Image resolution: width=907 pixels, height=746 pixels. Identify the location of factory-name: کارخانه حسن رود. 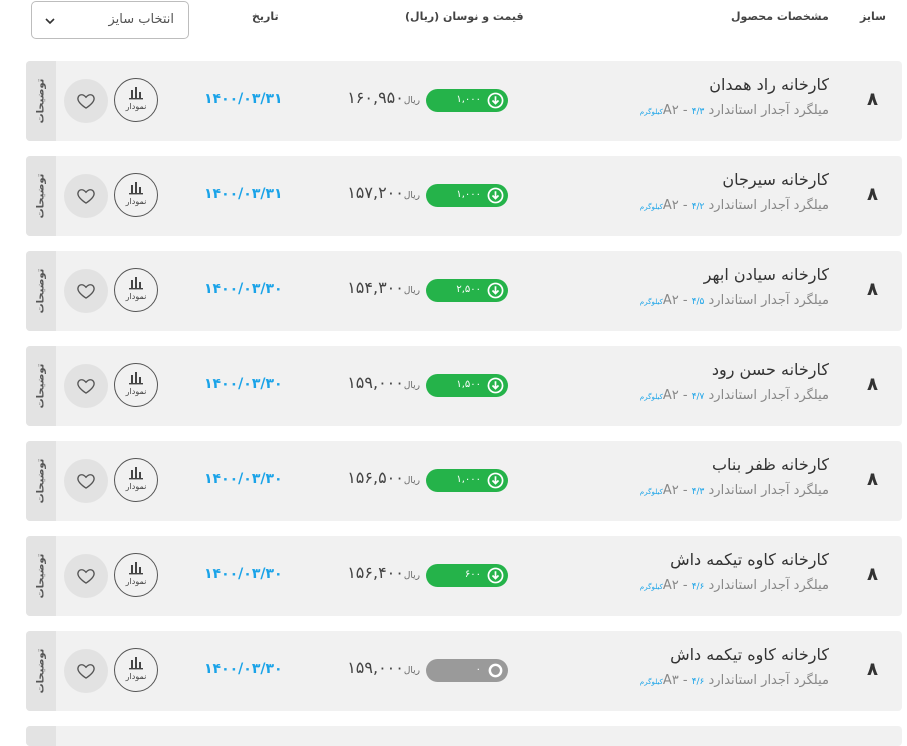
(770, 369).